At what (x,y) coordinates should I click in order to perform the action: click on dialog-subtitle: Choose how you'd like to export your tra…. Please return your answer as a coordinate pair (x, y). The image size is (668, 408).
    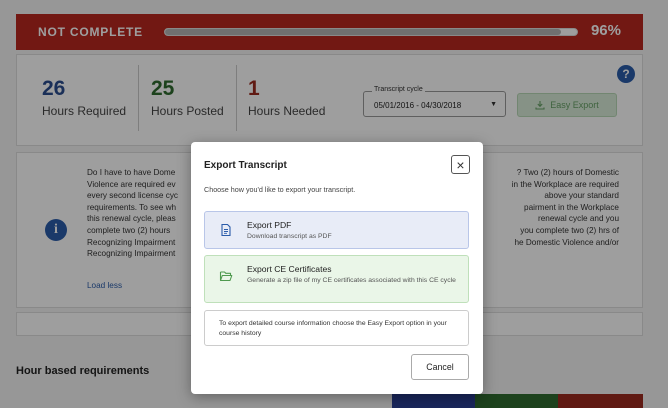
    Looking at the image, I should click on (280, 189).